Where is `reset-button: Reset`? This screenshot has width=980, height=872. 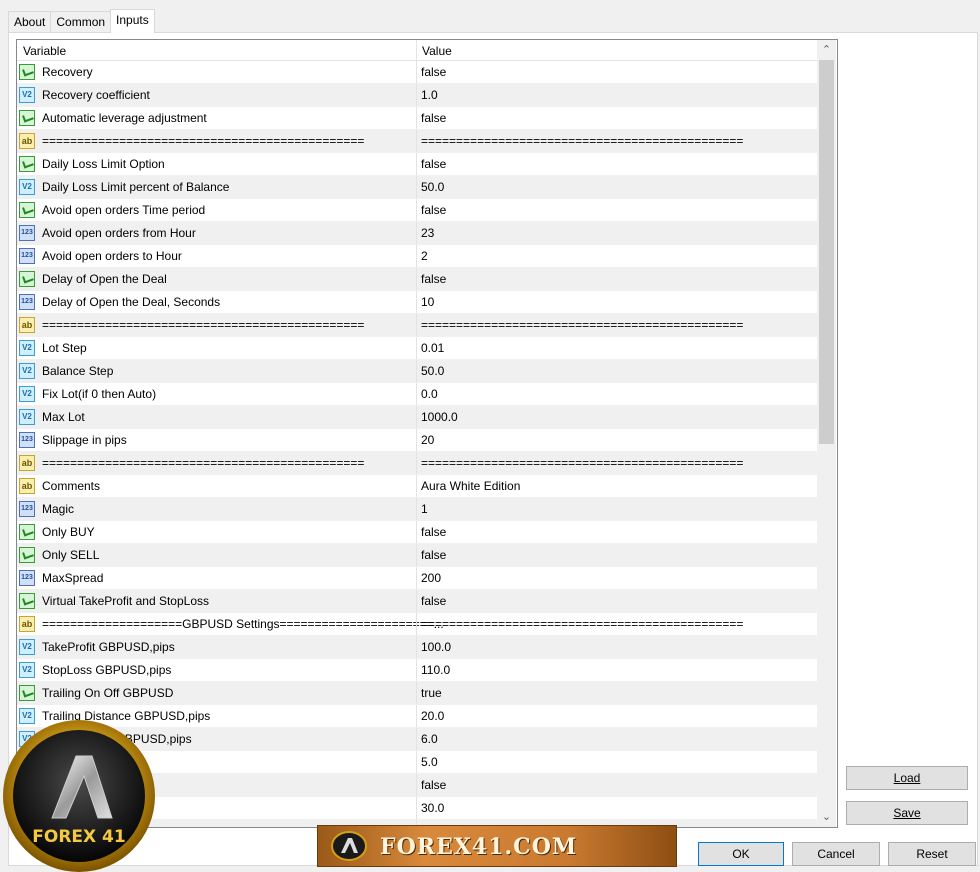 reset-button: Reset is located at coordinates (932, 854).